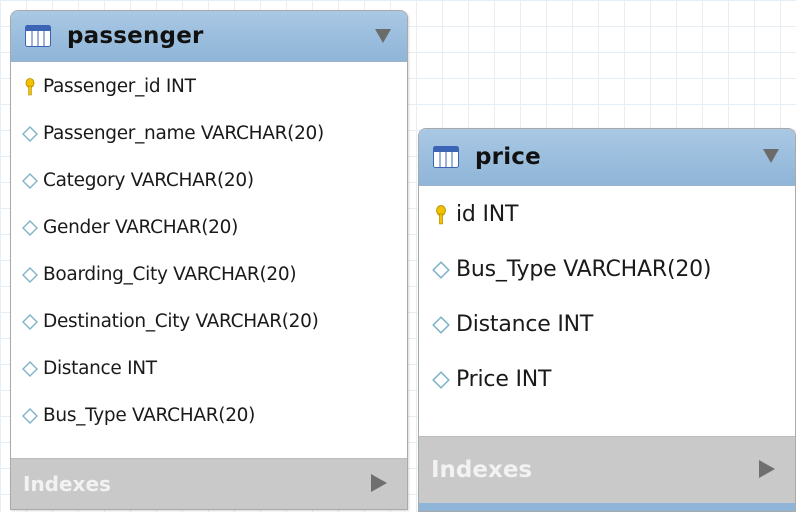 The image size is (796, 512). I want to click on column-row: Gender VARCHAR(20), so click(209, 227).